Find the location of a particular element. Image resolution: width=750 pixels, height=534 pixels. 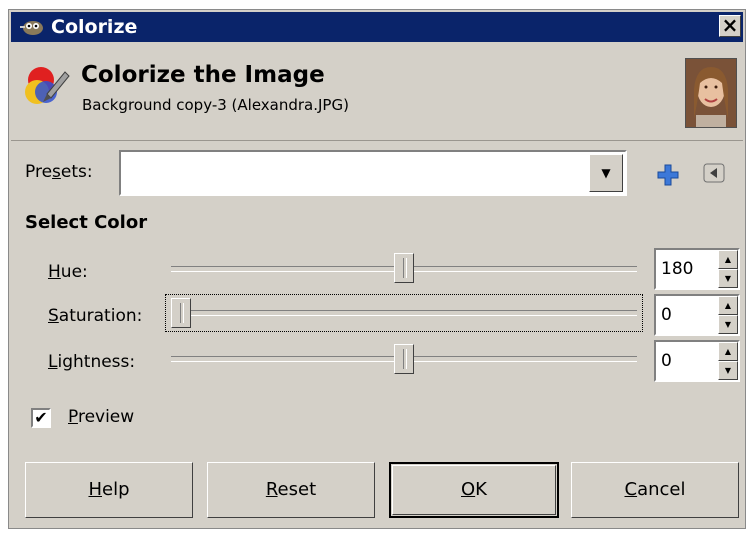

hue-decrement-button: ▼ is located at coordinates (728, 278).